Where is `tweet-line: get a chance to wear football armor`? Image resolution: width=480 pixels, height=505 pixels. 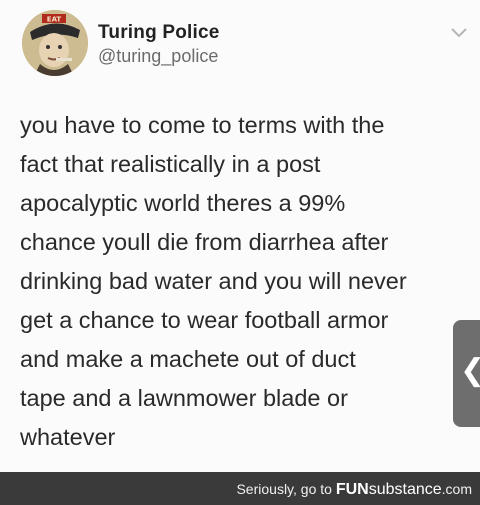
tweet-line: get a chance to wear football armor is located at coordinates (204, 320).